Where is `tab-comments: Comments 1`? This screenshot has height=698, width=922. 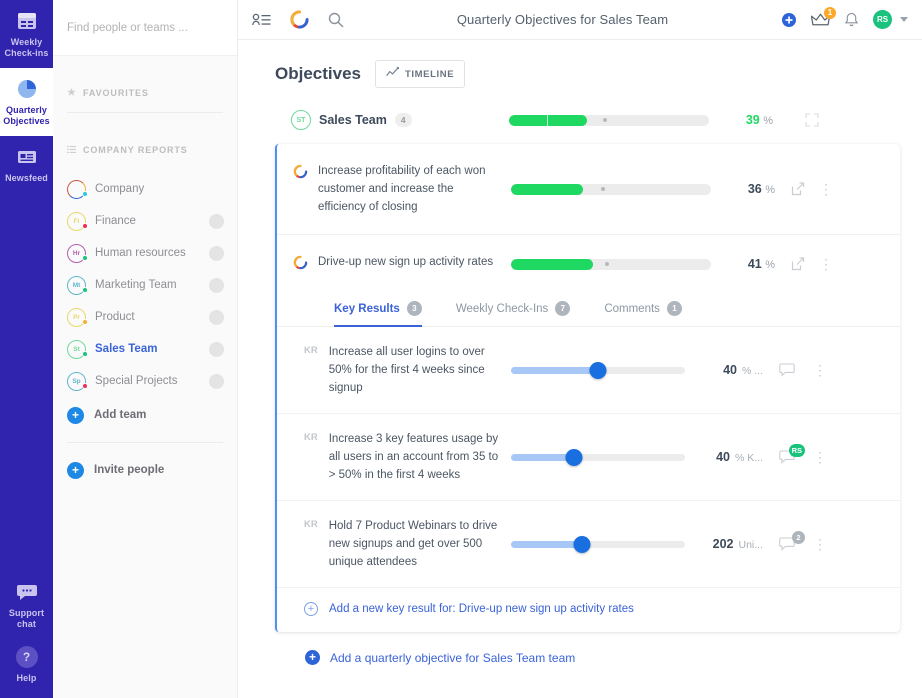 tab-comments: Comments 1 is located at coordinates (643, 310).